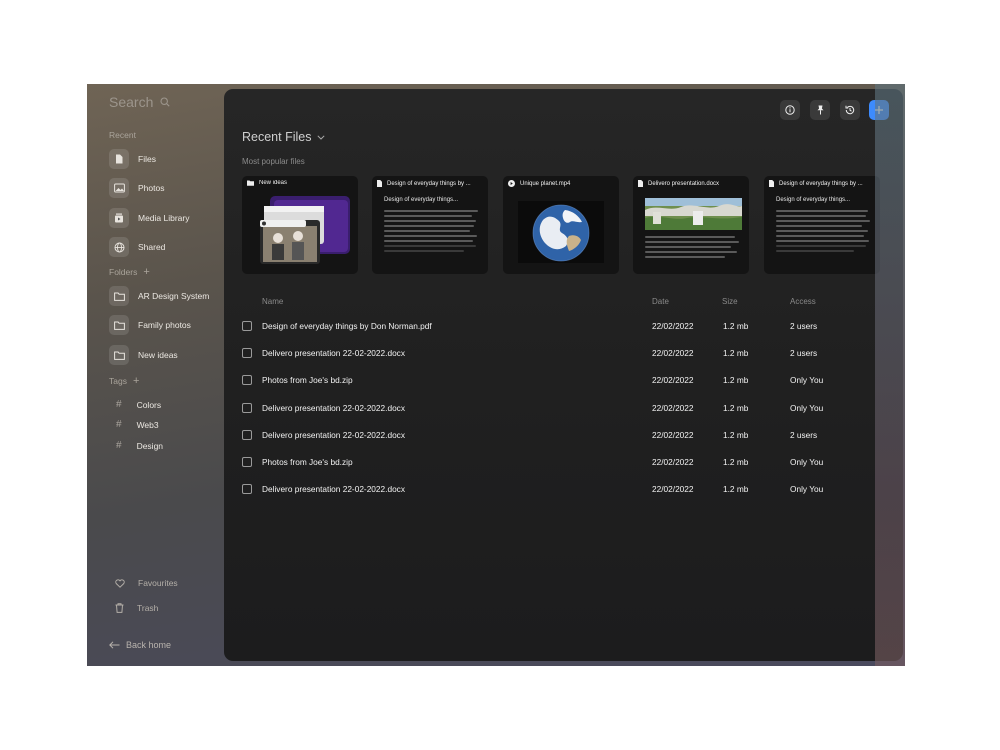  Describe the element at coordinates (158, 355) in the screenshot. I see `folder-label: New ideas` at that location.